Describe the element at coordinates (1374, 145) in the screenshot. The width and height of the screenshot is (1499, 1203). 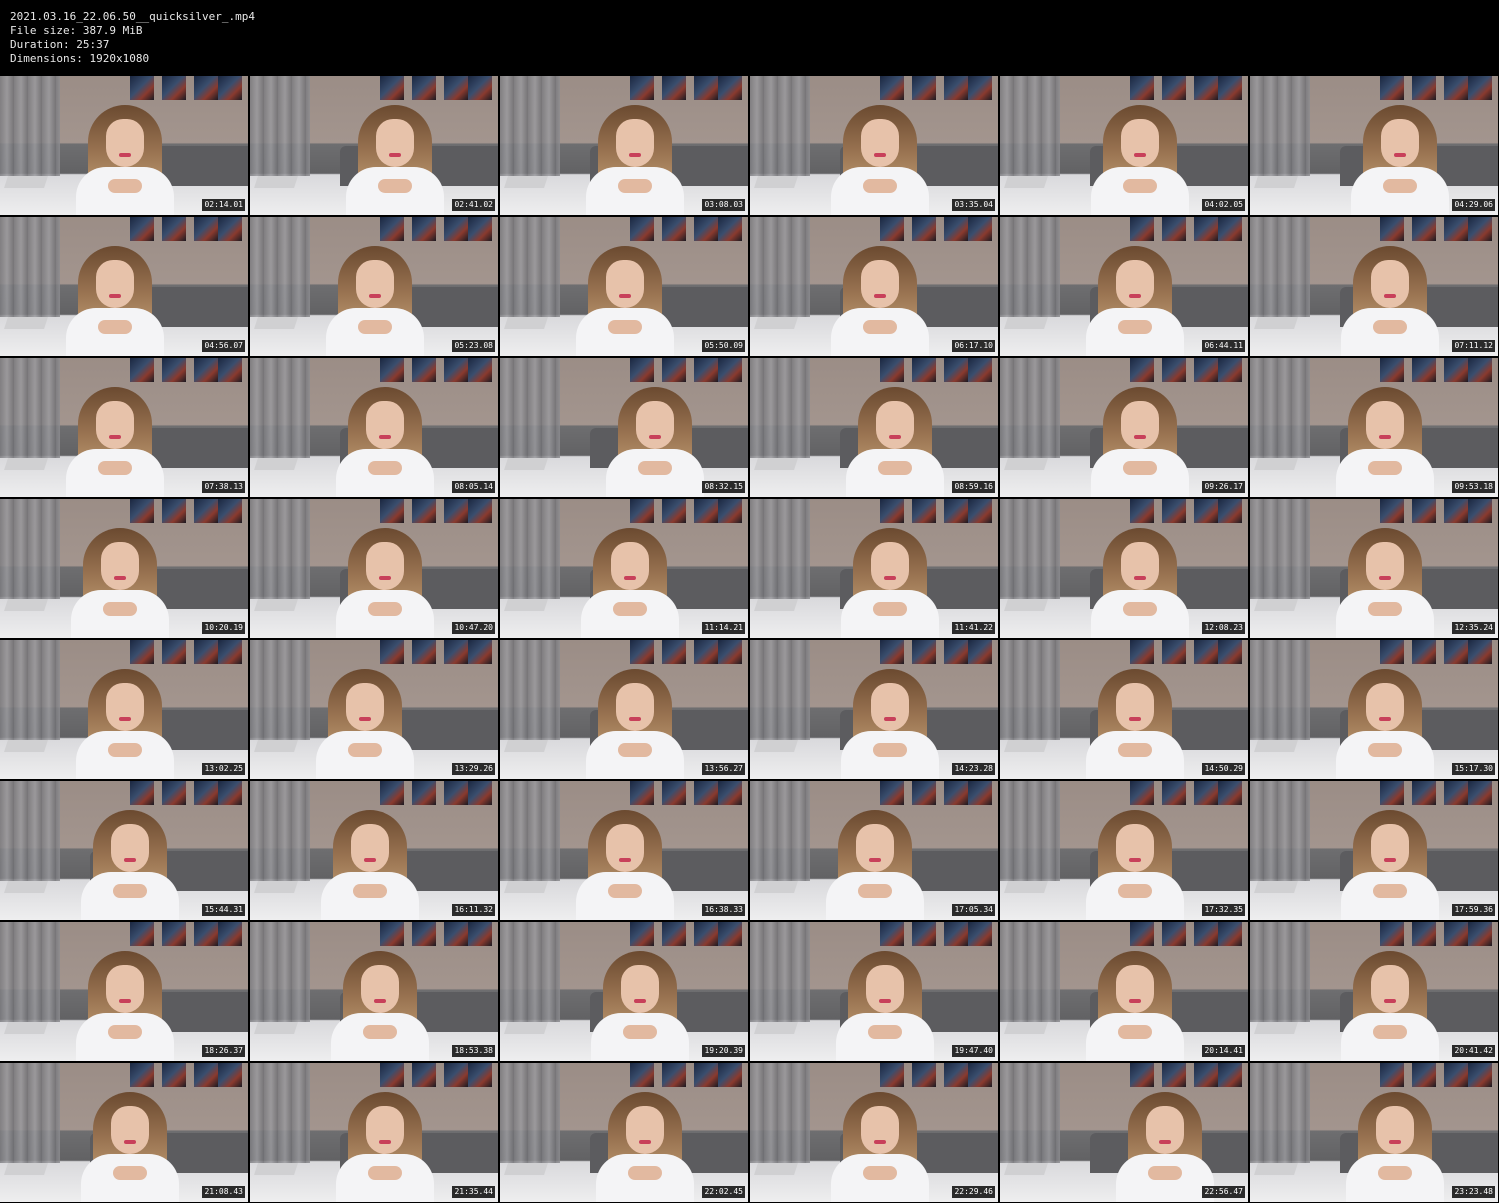
I see `video-thumbnail: 04:29.06` at that location.